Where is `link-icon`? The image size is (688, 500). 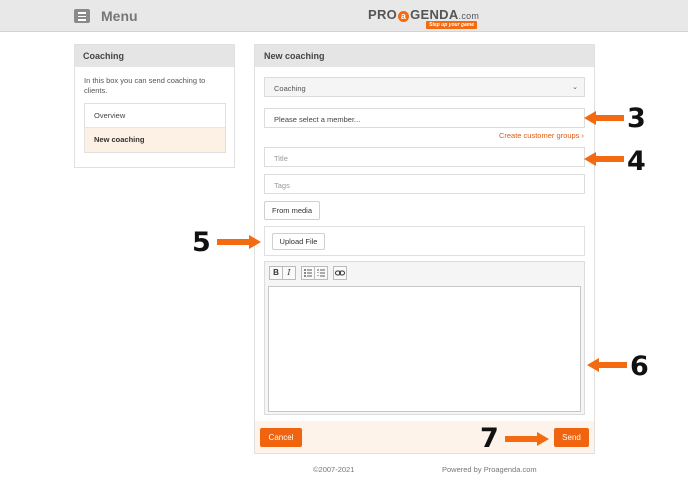 link-icon is located at coordinates (340, 273).